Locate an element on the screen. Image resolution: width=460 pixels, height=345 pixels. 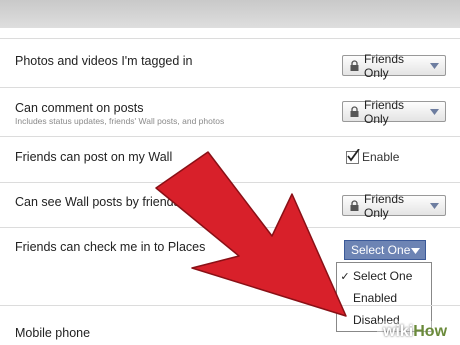
wikihow-watermark: wiki How is located at coordinates (415, 332).